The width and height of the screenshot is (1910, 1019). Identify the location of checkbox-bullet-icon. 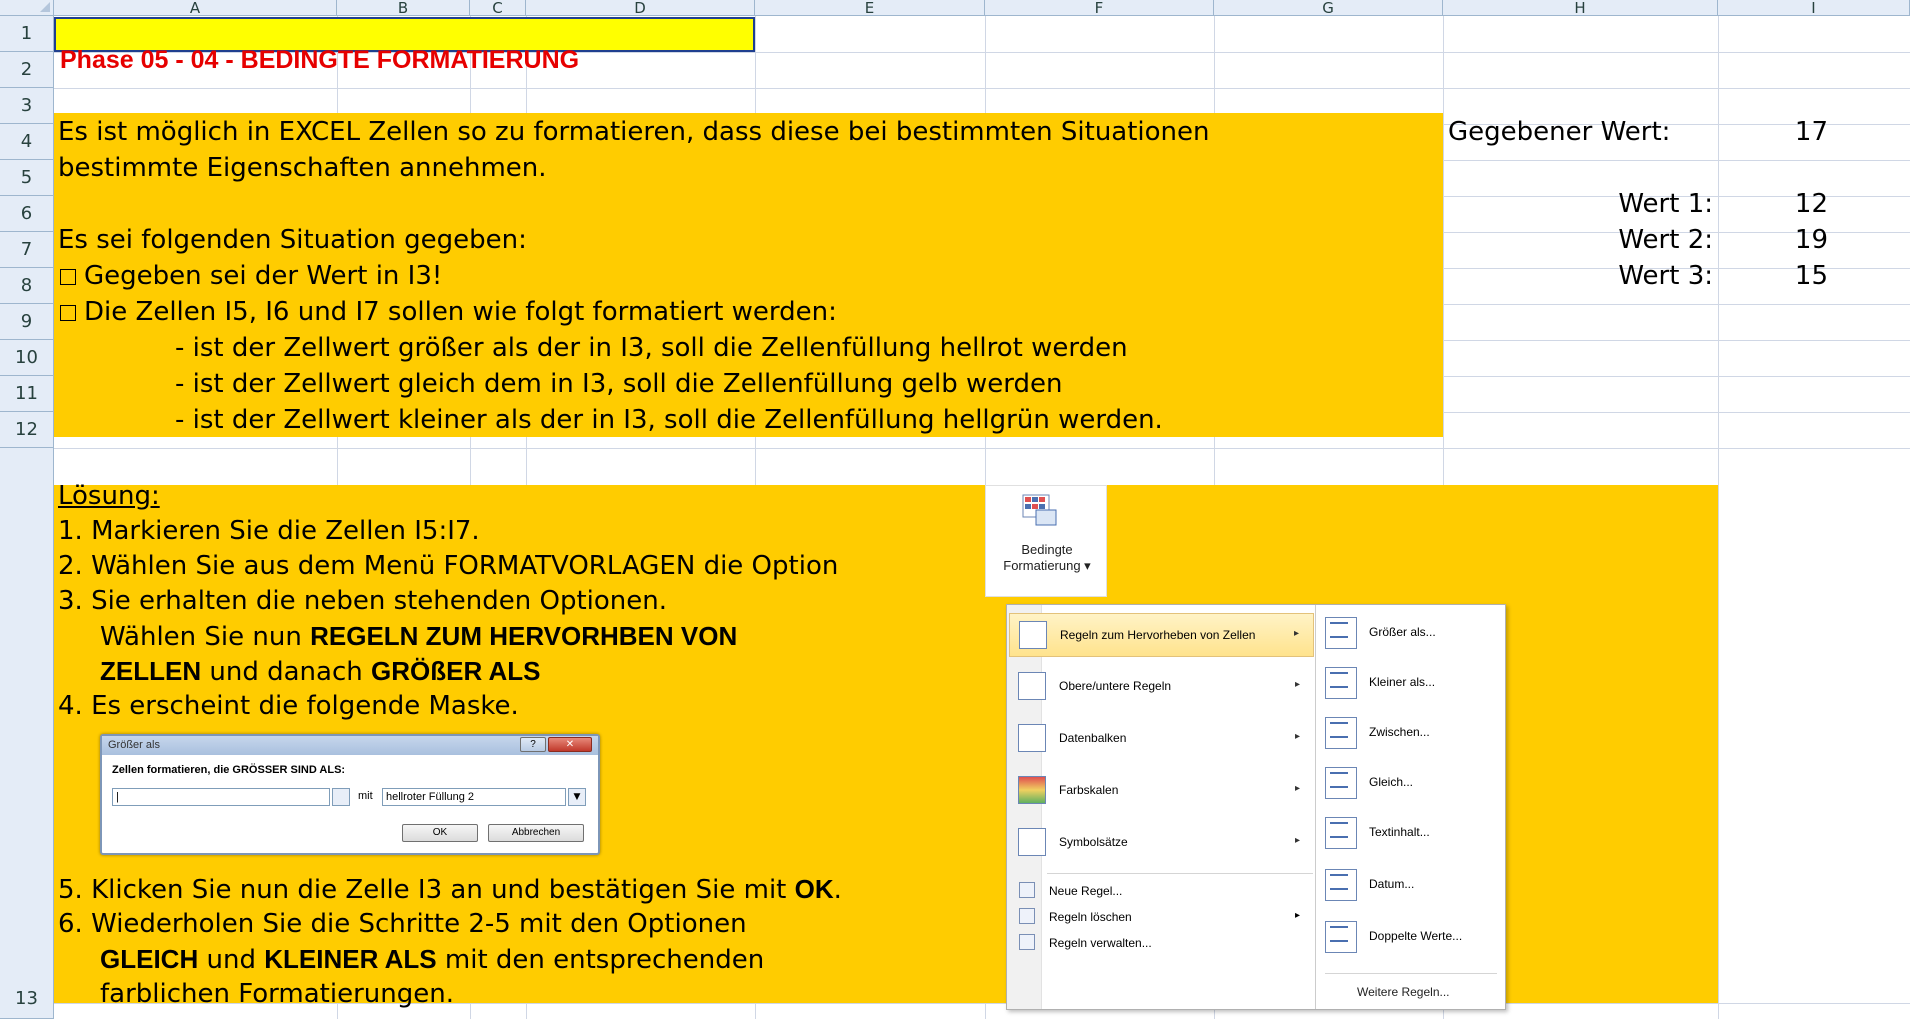
(68, 313).